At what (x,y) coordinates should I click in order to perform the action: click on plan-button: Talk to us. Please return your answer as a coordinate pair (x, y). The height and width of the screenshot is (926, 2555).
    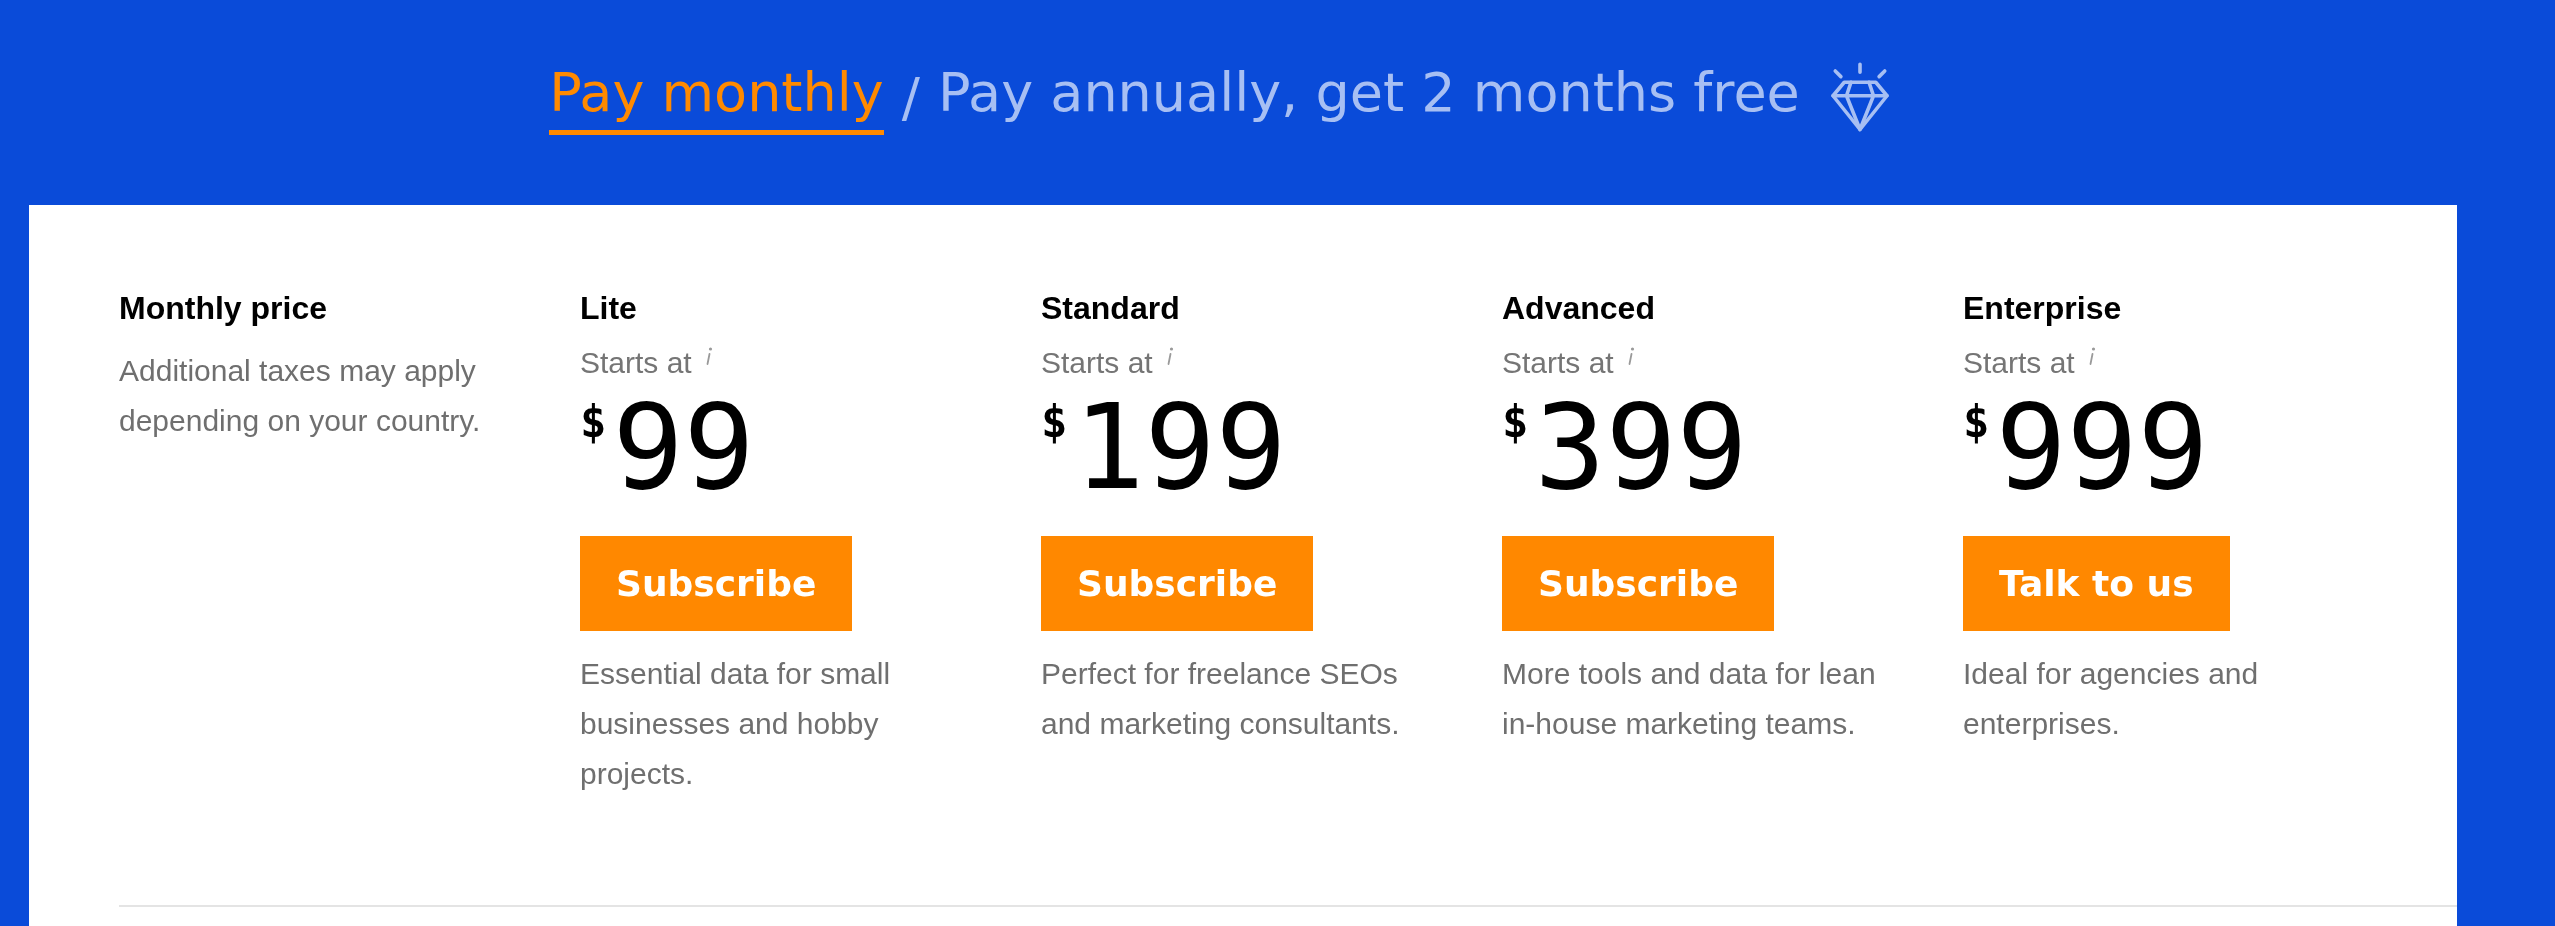
    Looking at the image, I should click on (2096, 583).